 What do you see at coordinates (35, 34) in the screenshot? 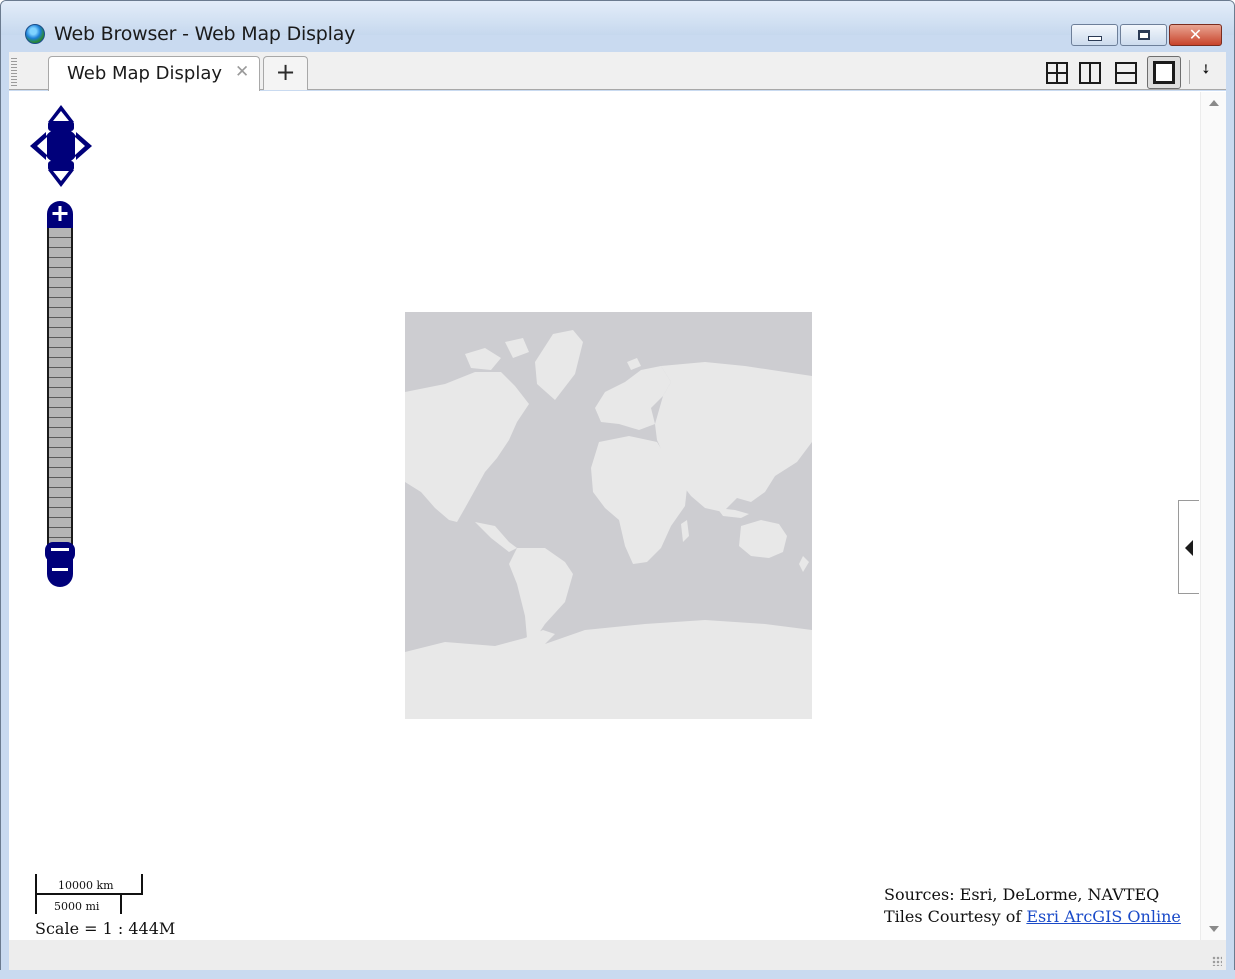
I see `globe-icon` at bounding box center [35, 34].